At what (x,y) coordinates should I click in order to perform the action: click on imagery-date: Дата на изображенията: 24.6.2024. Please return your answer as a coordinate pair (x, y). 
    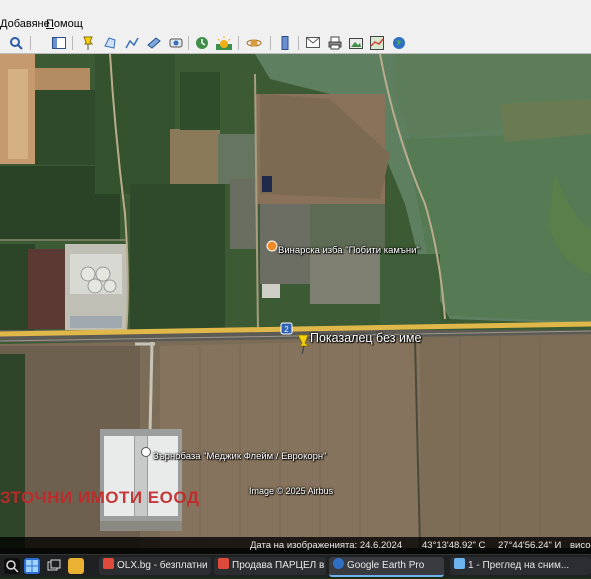
    Looking at the image, I should click on (326, 545).